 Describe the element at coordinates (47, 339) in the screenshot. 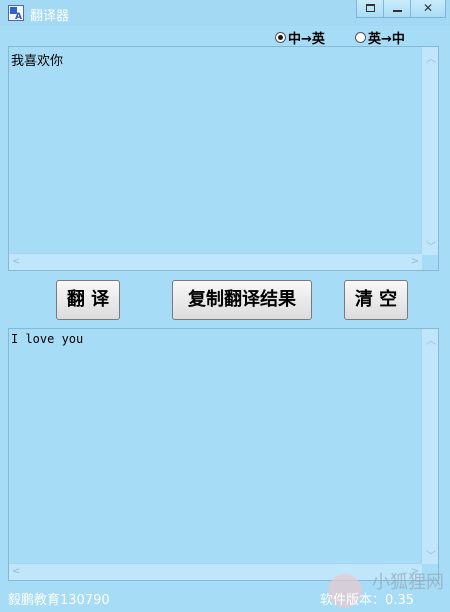

I see `result-text: I love you` at that location.